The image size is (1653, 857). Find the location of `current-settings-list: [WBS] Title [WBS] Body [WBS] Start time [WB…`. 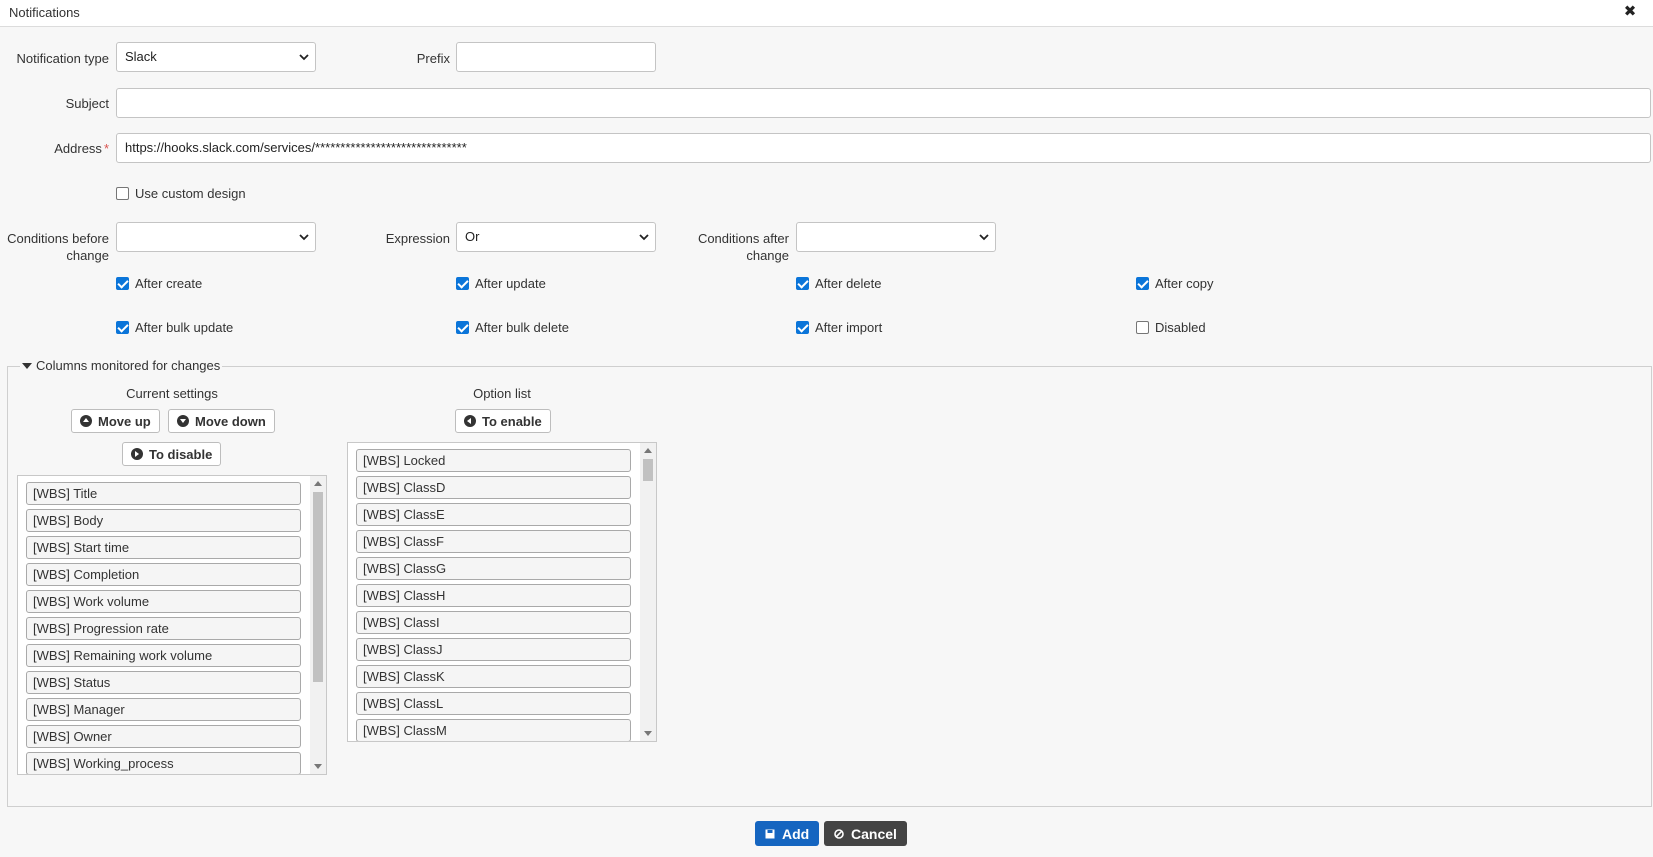

current-settings-list: [WBS] Title [WBS] Body [WBS] Start time [WB… is located at coordinates (172, 625).